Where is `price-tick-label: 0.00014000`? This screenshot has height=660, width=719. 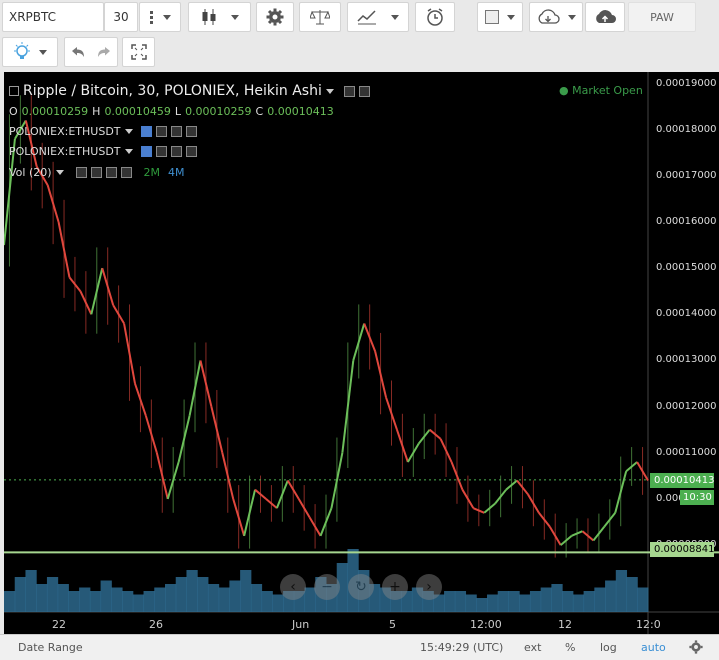 price-tick-label: 0.00014000 is located at coordinates (686, 314).